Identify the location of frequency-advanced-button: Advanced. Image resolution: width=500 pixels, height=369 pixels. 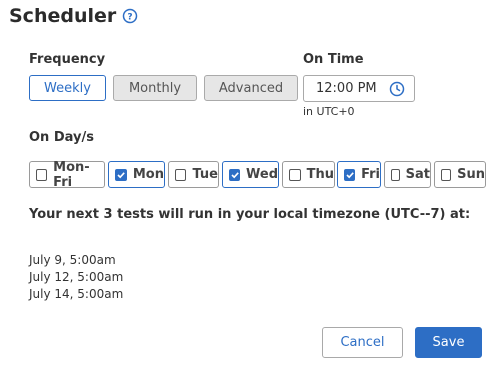
(251, 88).